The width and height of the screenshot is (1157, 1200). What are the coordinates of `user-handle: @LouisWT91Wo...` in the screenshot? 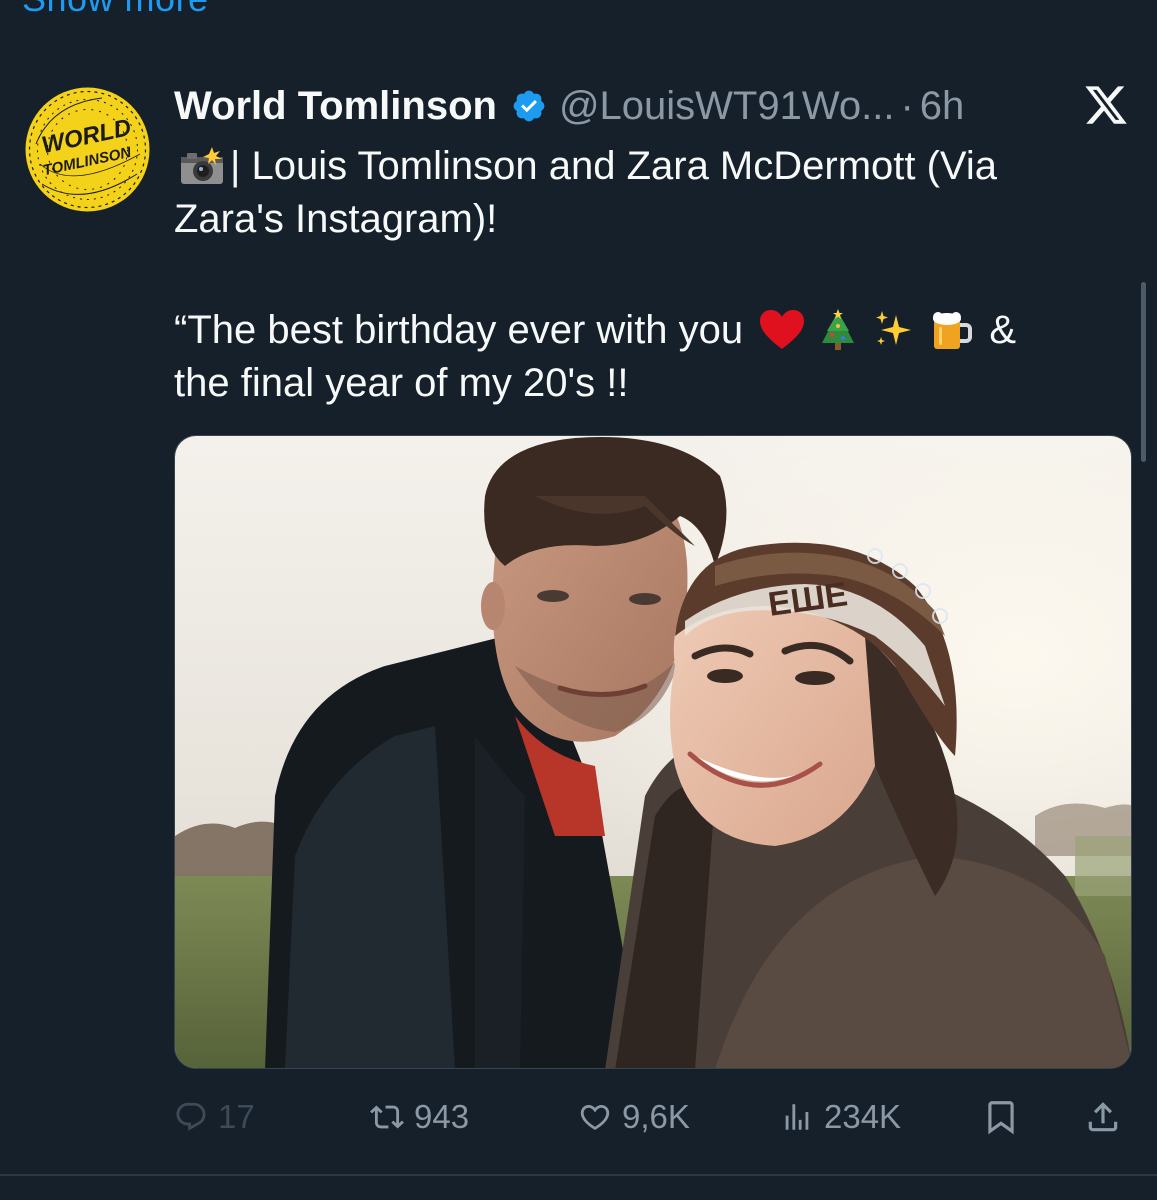 It's located at (727, 106).